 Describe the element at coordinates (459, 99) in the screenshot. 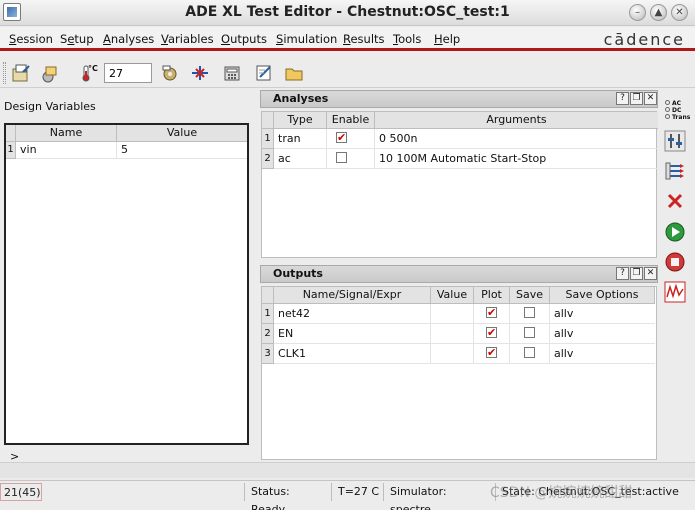

I see `analyses-header: Analyses` at that location.